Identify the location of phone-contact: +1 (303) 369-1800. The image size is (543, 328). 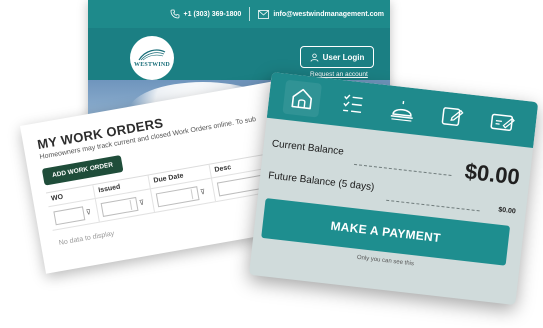
(206, 14).